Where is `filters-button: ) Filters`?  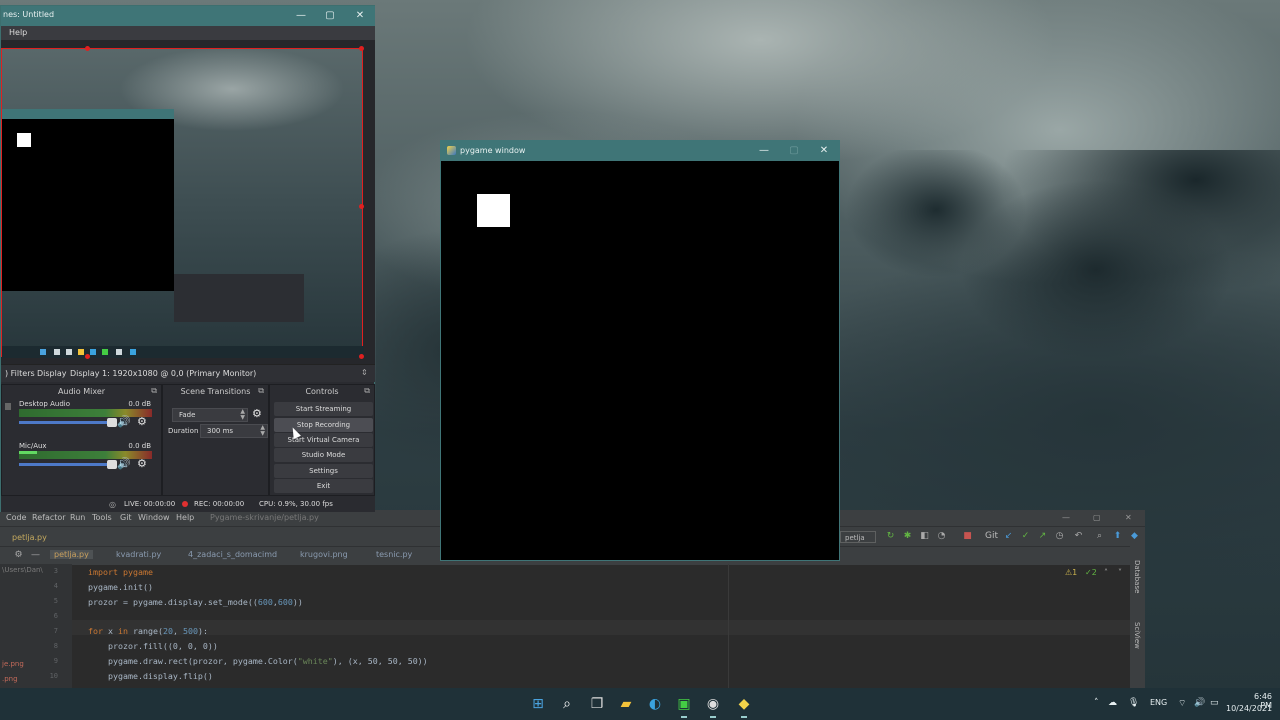 filters-button: ) Filters is located at coordinates (20, 373).